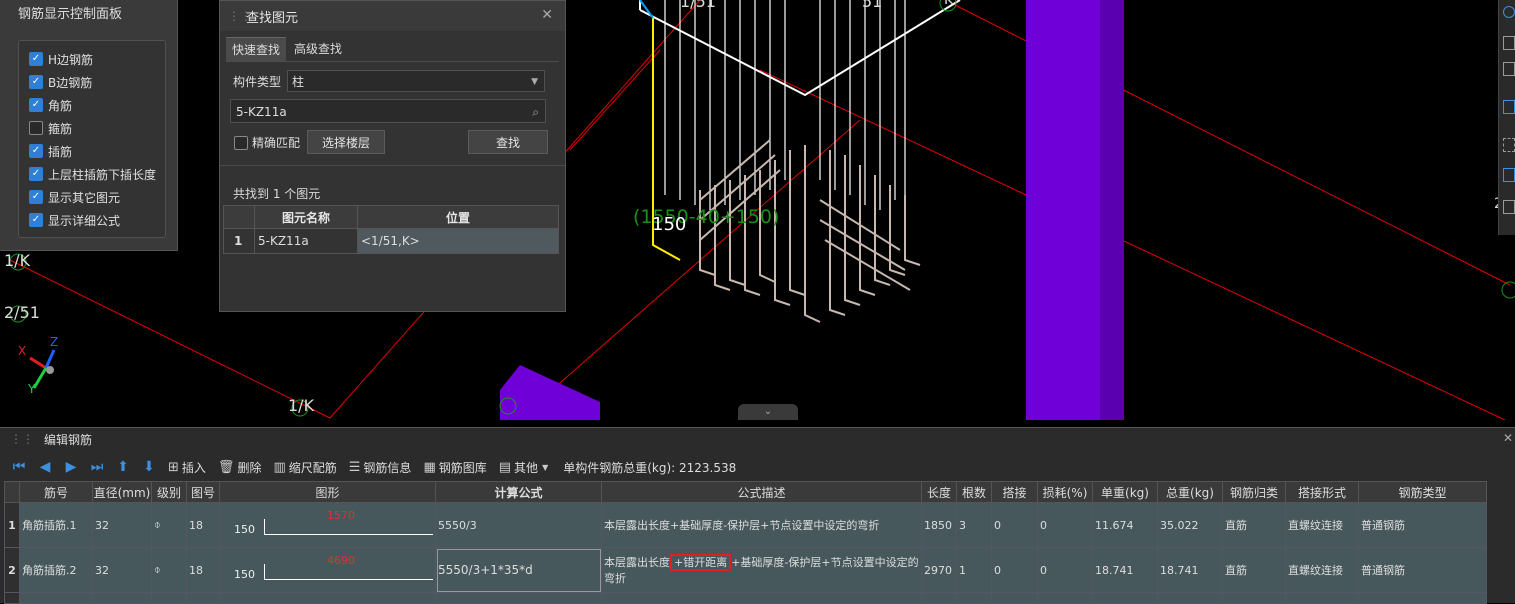 This screenshot has width=1515, height=604. What do you see at coordinates (1509, 107) in the screenshot?
I see `cube-icon` at bounding box center [1509, 107].